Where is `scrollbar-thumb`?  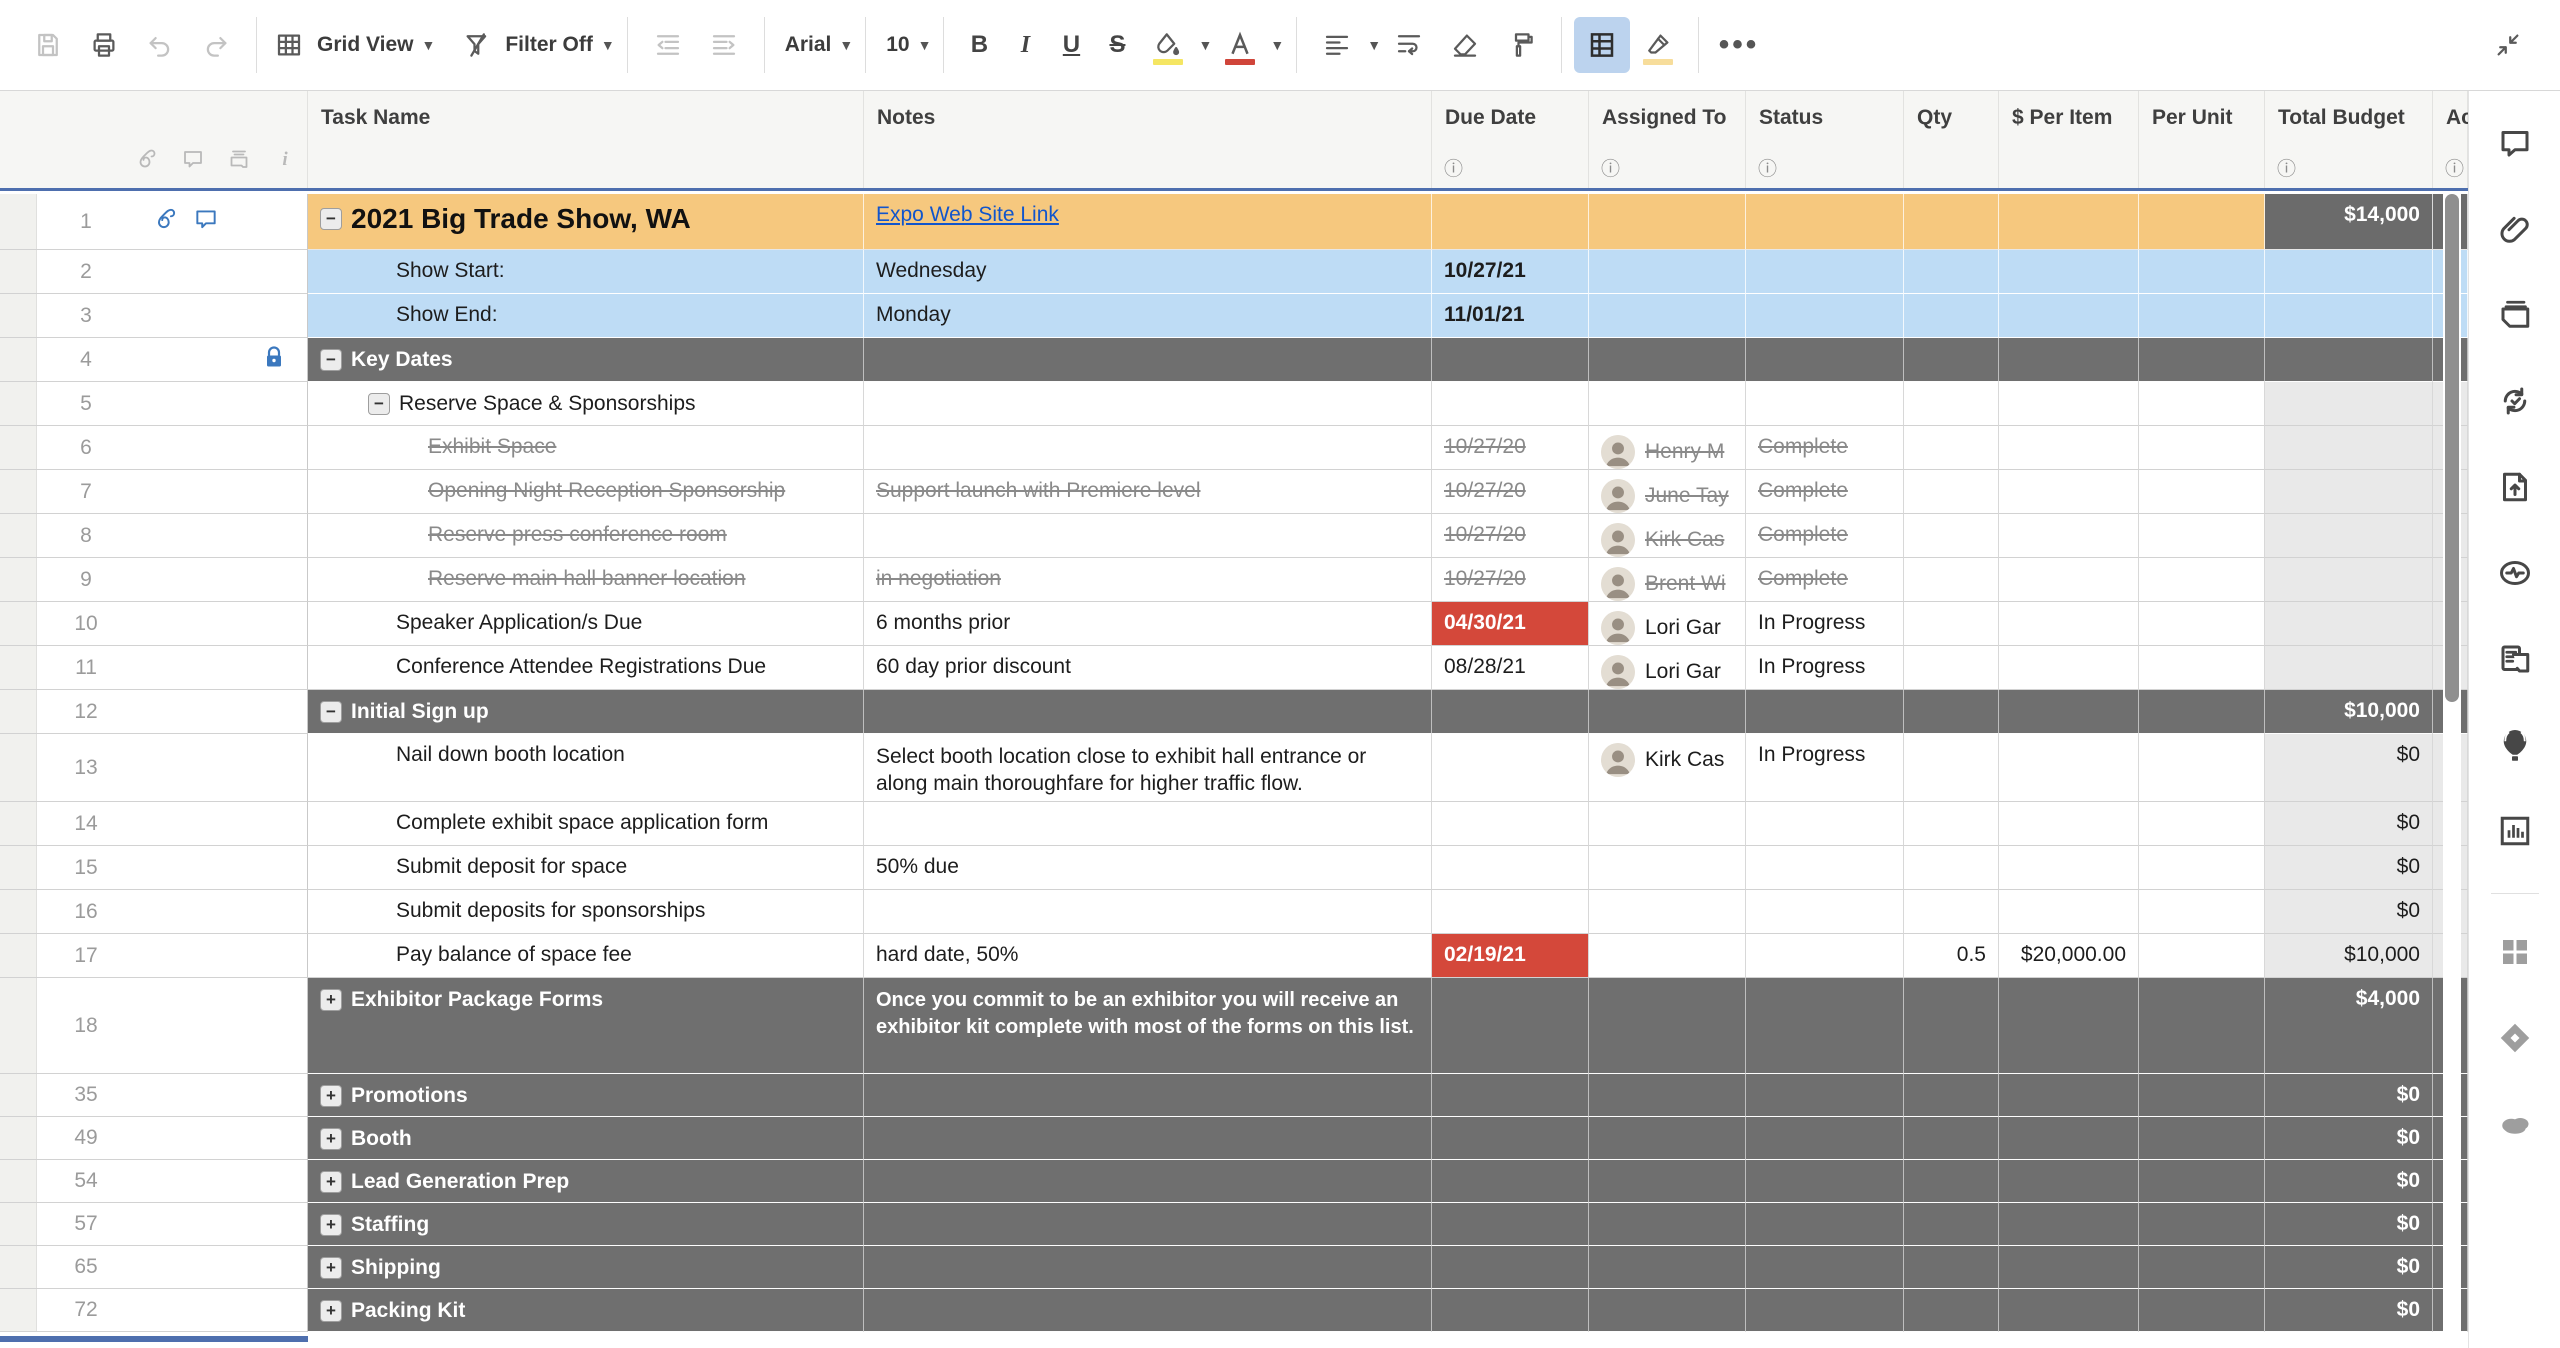 scrollbar-thumb is located at coordinates (2452, 448).